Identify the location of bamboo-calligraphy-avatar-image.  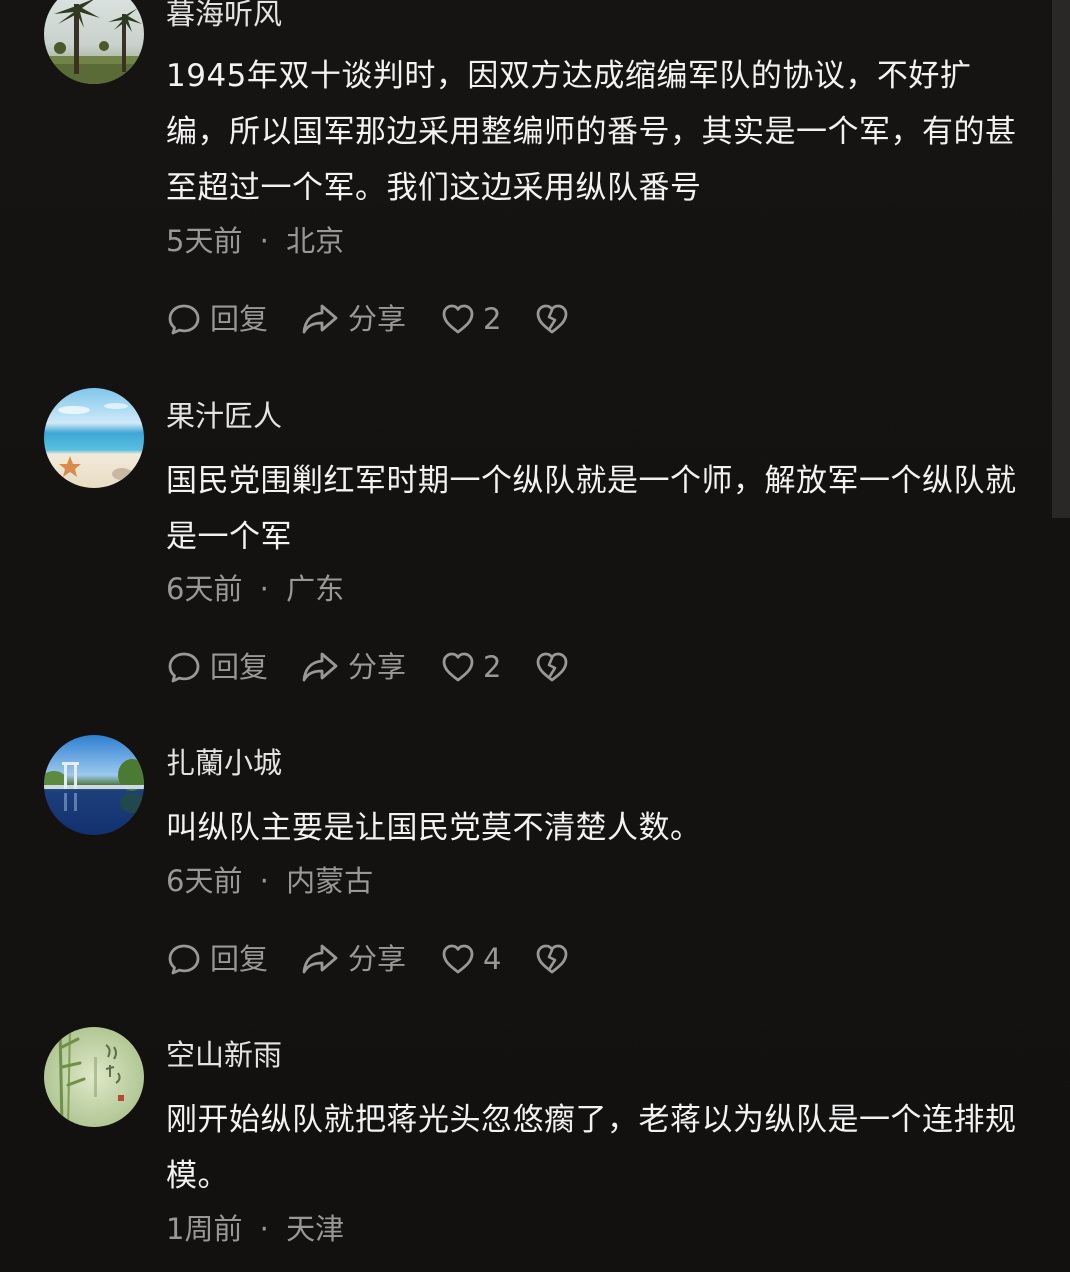
(94, 1077).